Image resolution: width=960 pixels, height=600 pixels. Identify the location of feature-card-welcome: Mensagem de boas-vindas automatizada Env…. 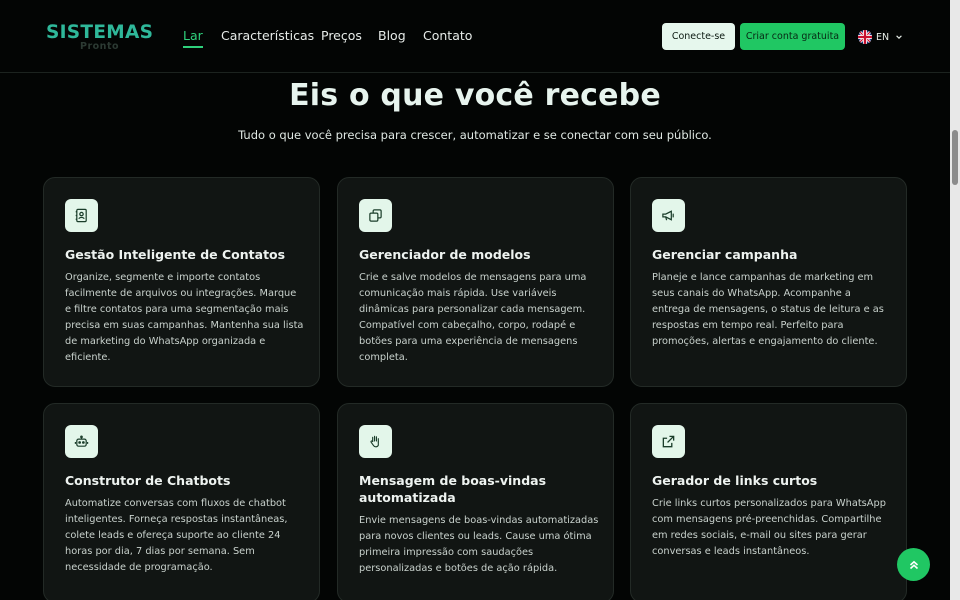
(475, 501).